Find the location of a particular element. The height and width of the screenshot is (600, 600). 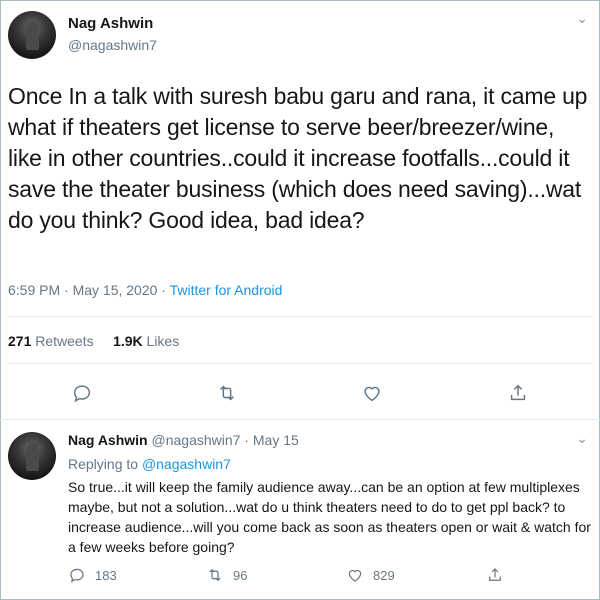

retweets-label: Retweets is located at coordinates (62, 341).